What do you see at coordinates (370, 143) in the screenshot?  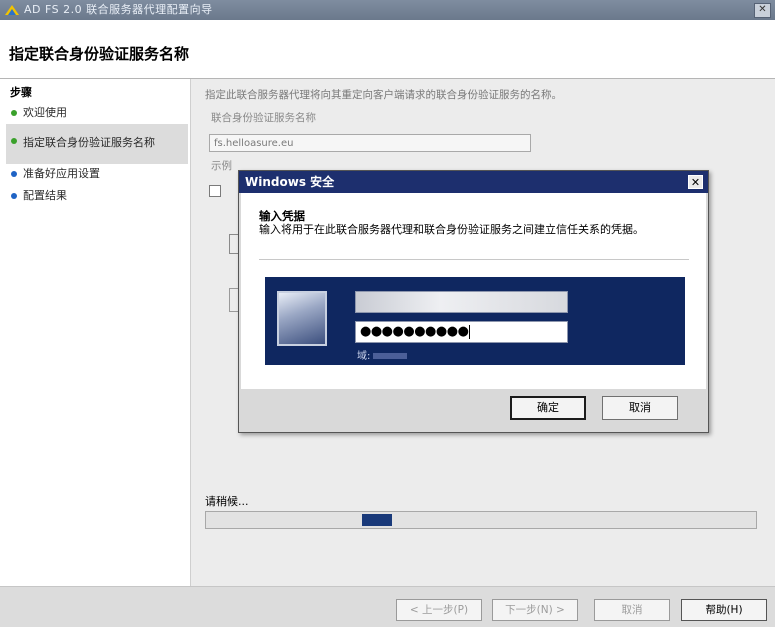 I see `service-name-input: fs.helloasure.eu` at bounding box center [370, 143].